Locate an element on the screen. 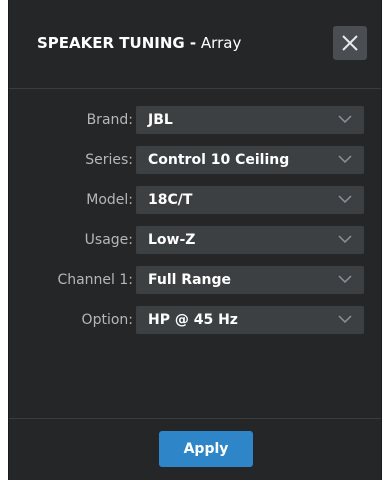  usage-row: Usage: Low-Z is located at coordinates (195, 240).